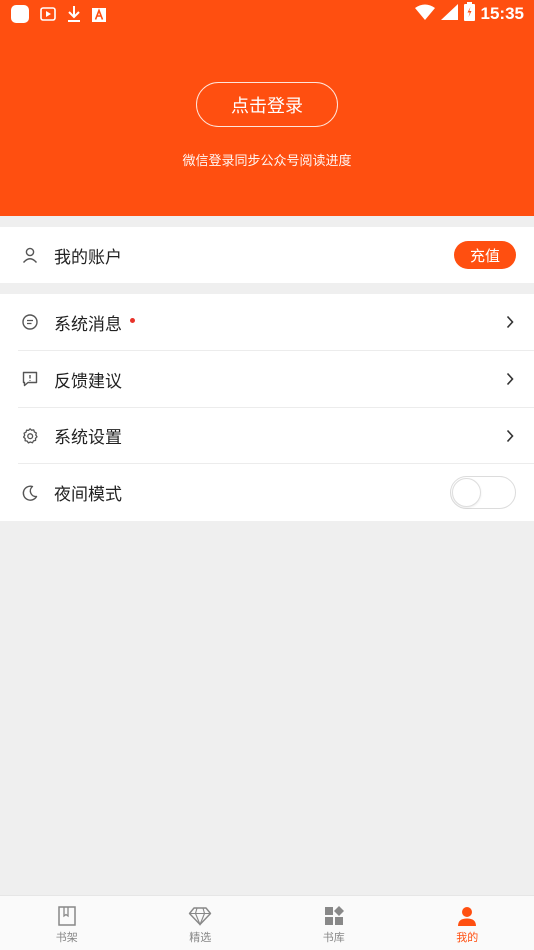  Describe the element at coordinates (132, 320) in the screenshot. I see `unread-dot` at that location.